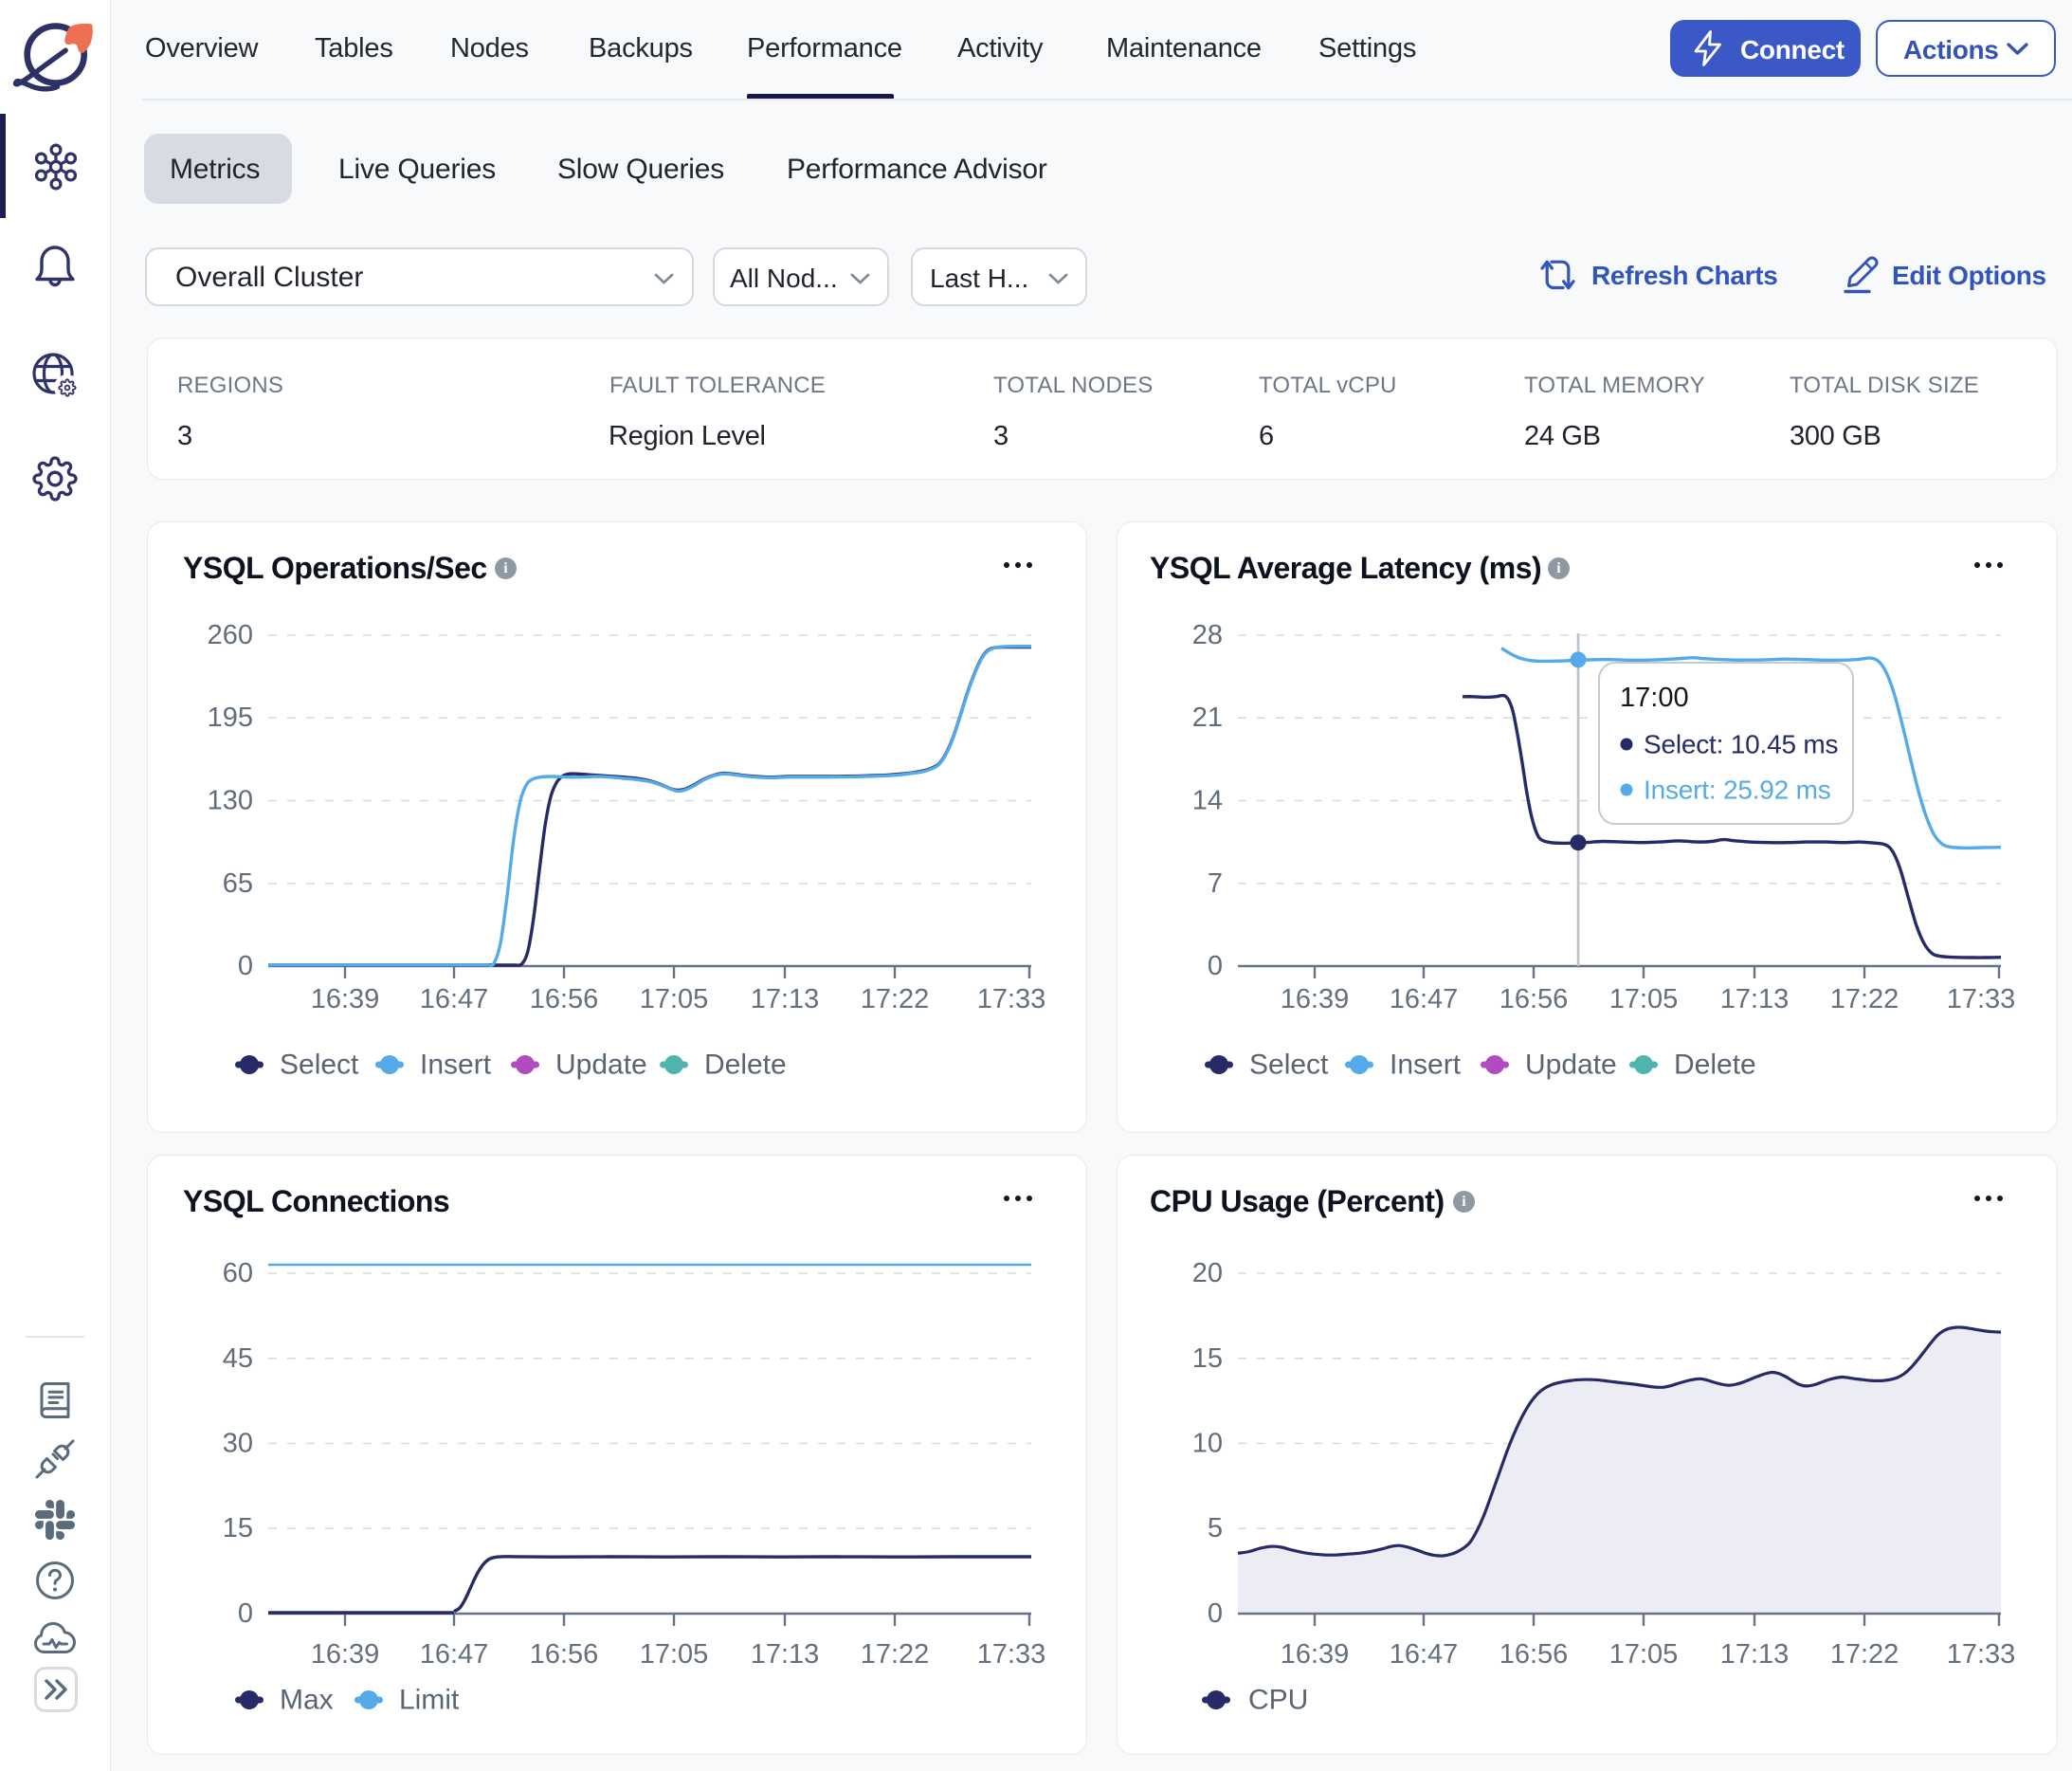  What do you see at coordinates (1207, 718) in the screenshot?
I see `svg-text: 21` at bounding box center [1207, 718].